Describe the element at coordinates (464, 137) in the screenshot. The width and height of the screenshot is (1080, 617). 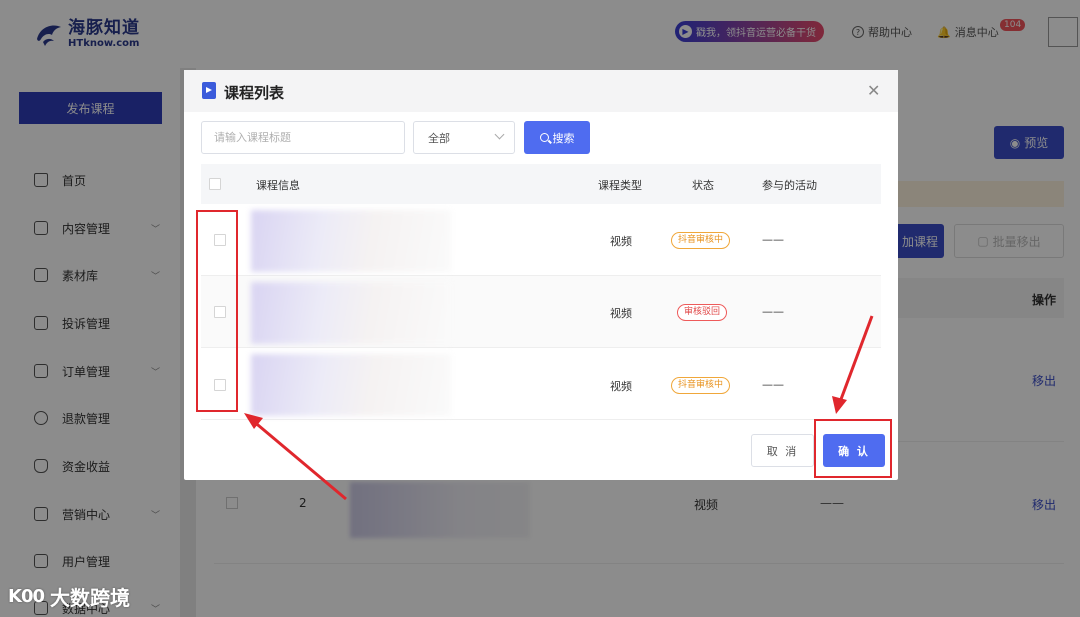
I see `course-type-select: 全部` at that location.